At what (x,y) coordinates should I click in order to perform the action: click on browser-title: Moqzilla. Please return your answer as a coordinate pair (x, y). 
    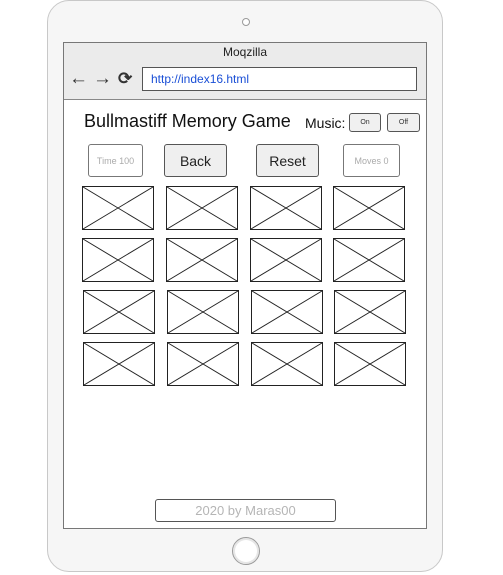
    Looking at the image, I should click on (244, 52).